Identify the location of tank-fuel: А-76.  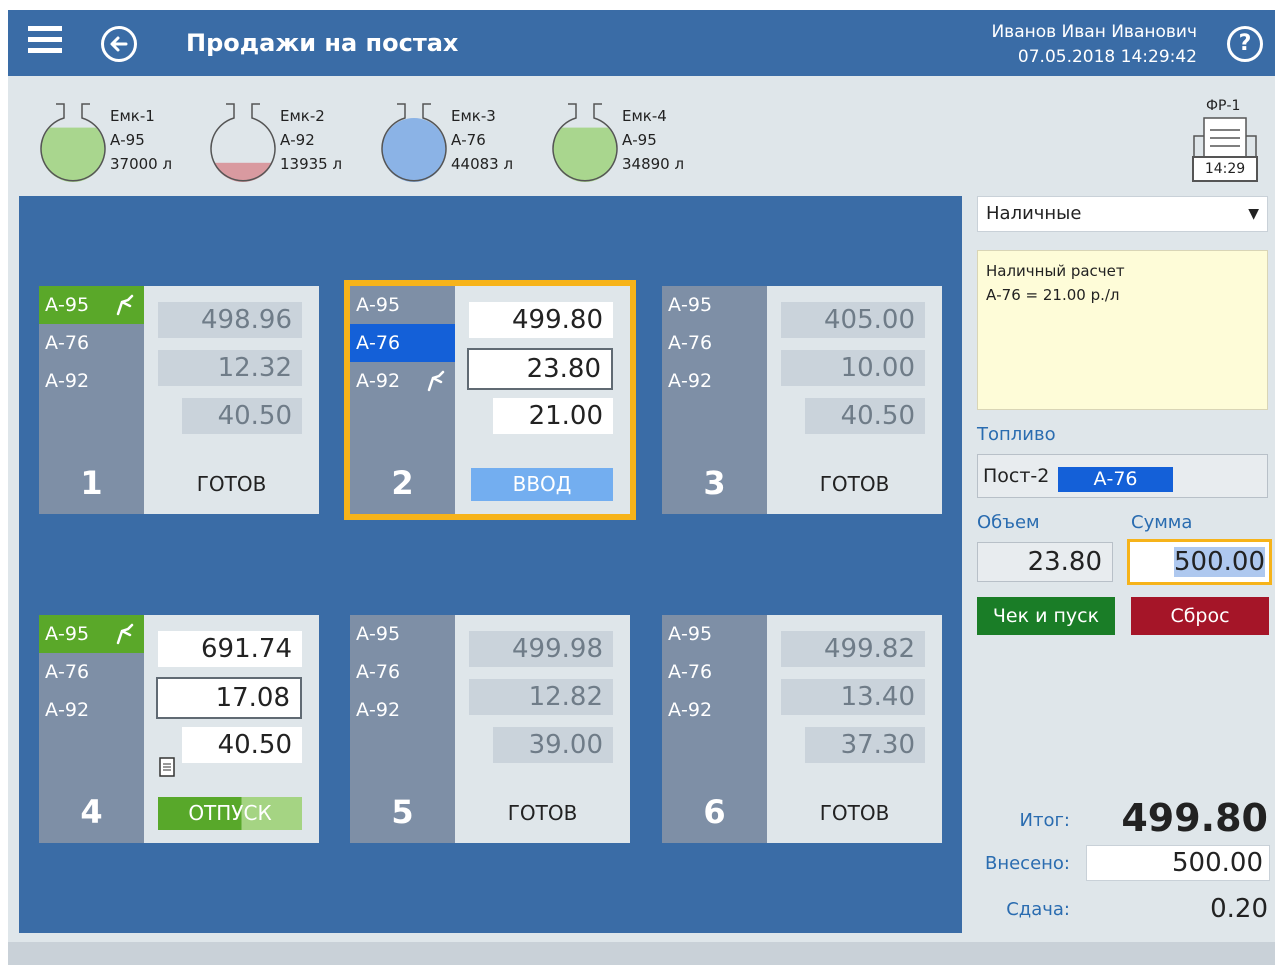
(468, 140).